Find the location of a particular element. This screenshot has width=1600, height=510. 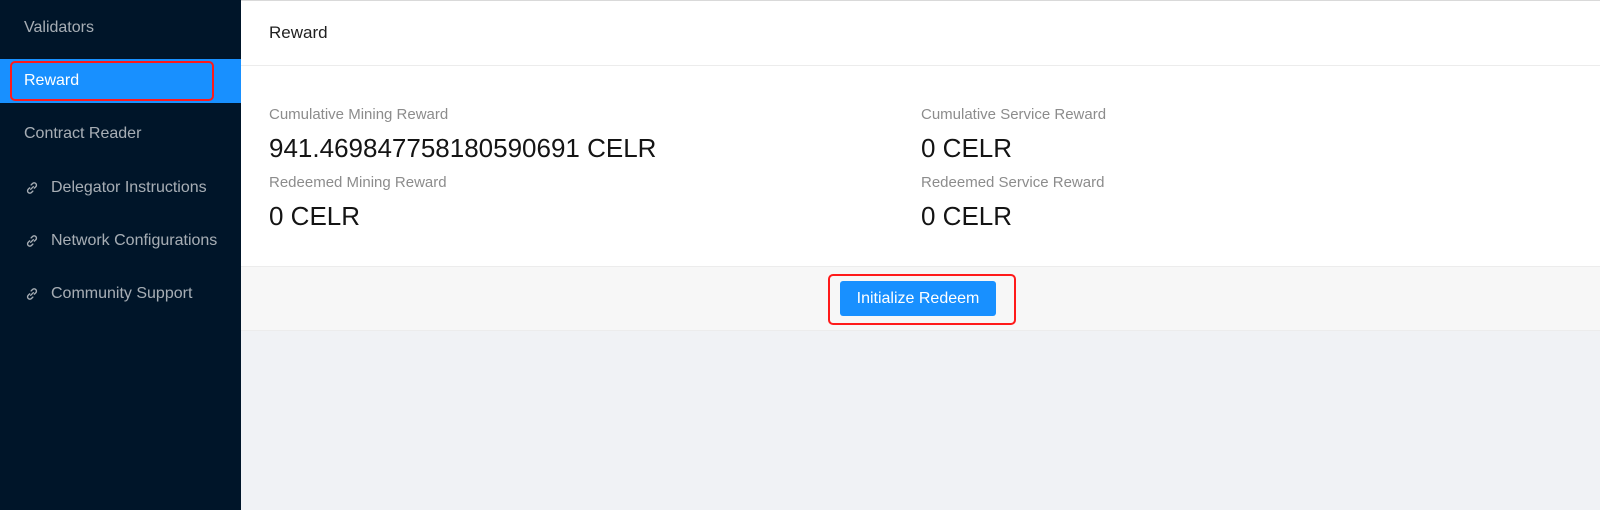

sidebar-item-network-configurations: Network Configurations is located at coordinates (120, 241).